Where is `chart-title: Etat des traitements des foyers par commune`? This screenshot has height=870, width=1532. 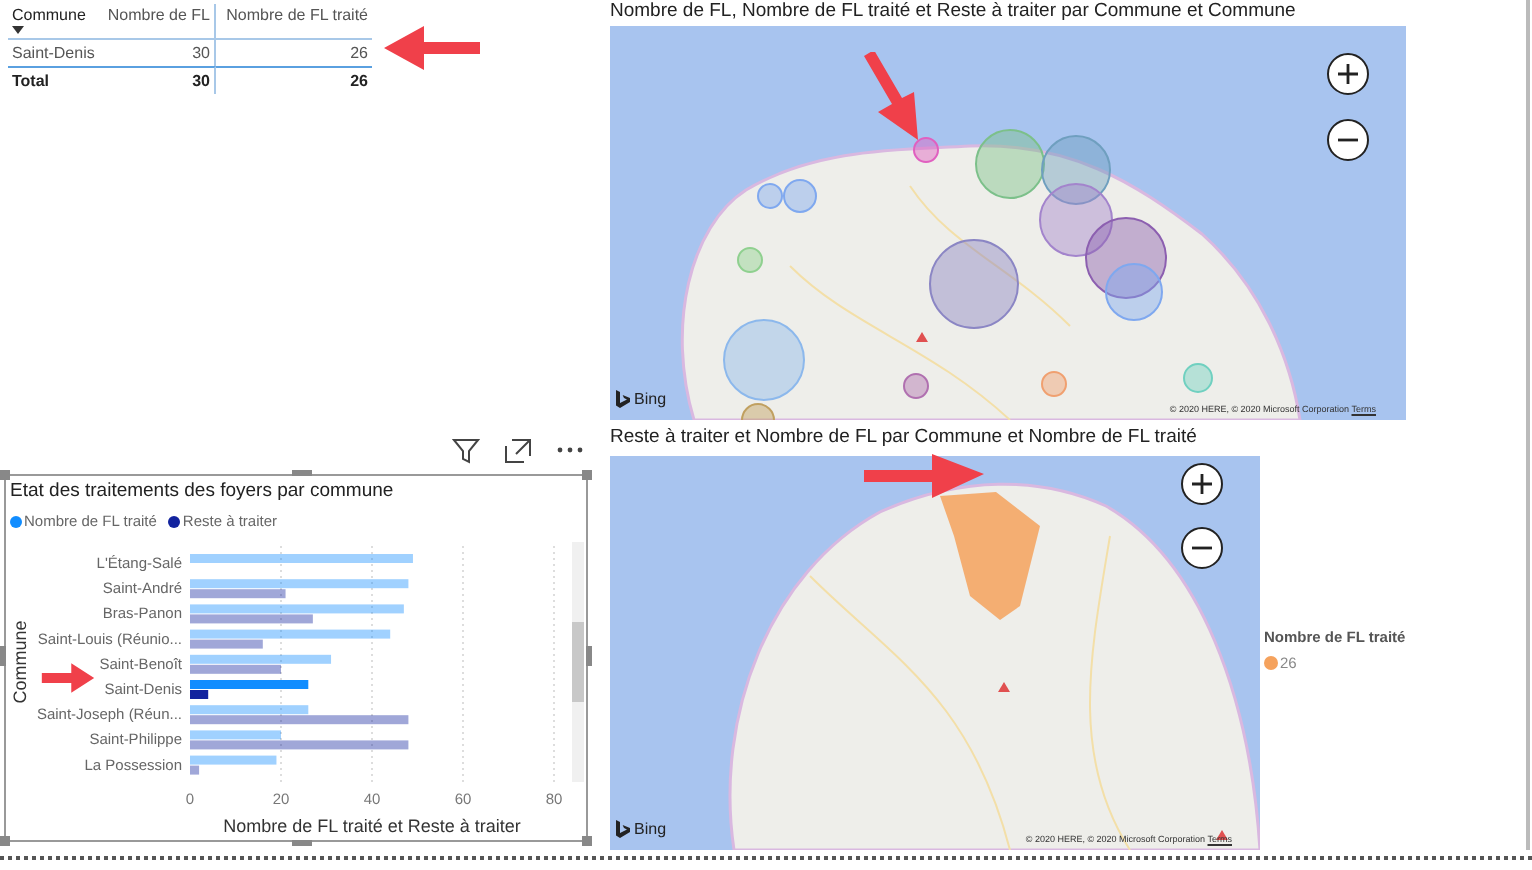
chart-title: Etat des traitements des foyers par commune is located at coordinates (202, 490).